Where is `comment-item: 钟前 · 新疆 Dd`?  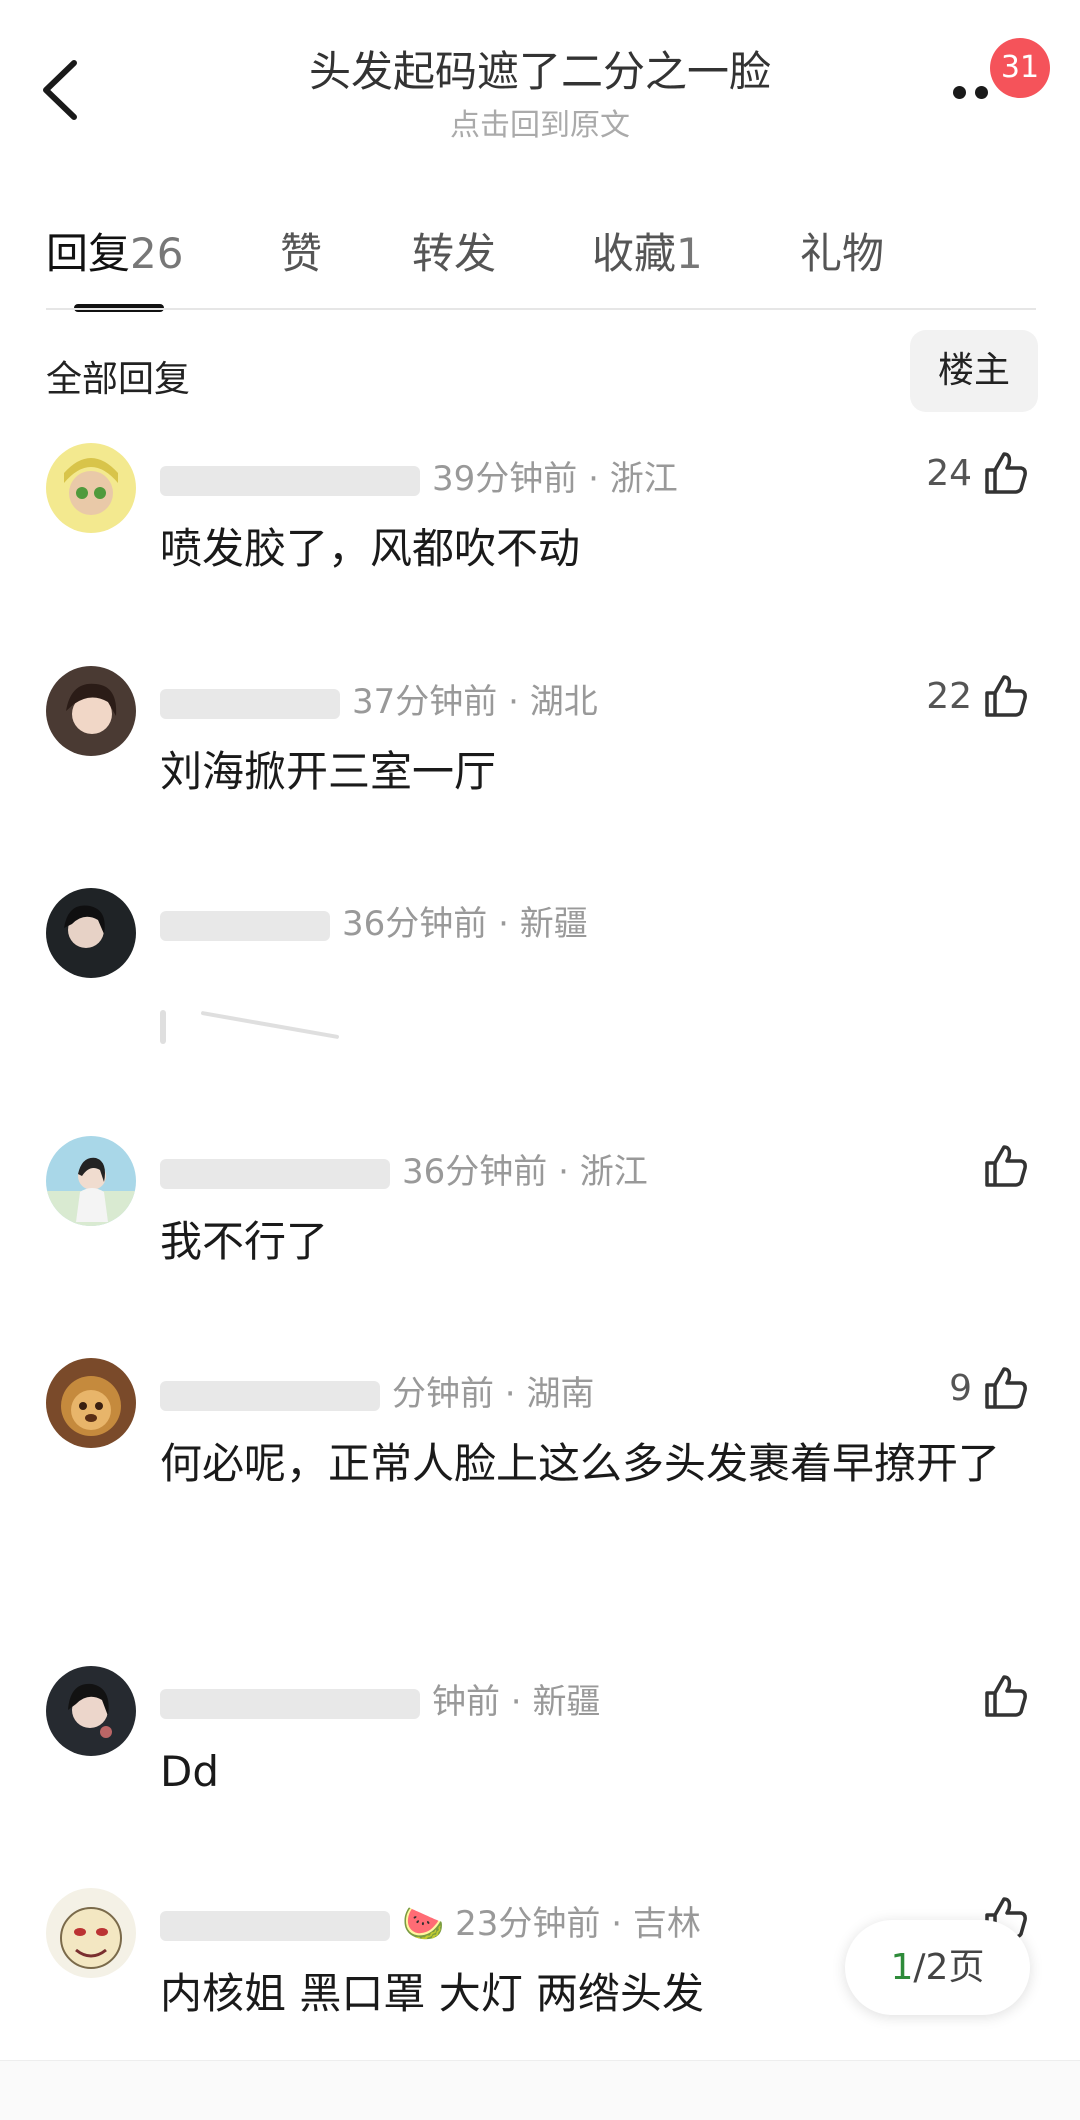 comment-item: 钟前 · 新疆 Dd is located at coordinates (540, 1741).